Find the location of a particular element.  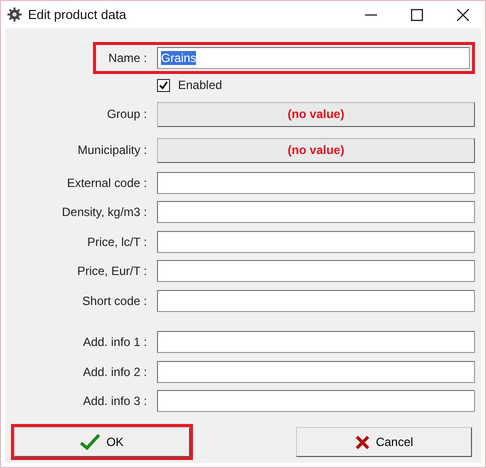

close-icon is located at coordinates (463, 14).